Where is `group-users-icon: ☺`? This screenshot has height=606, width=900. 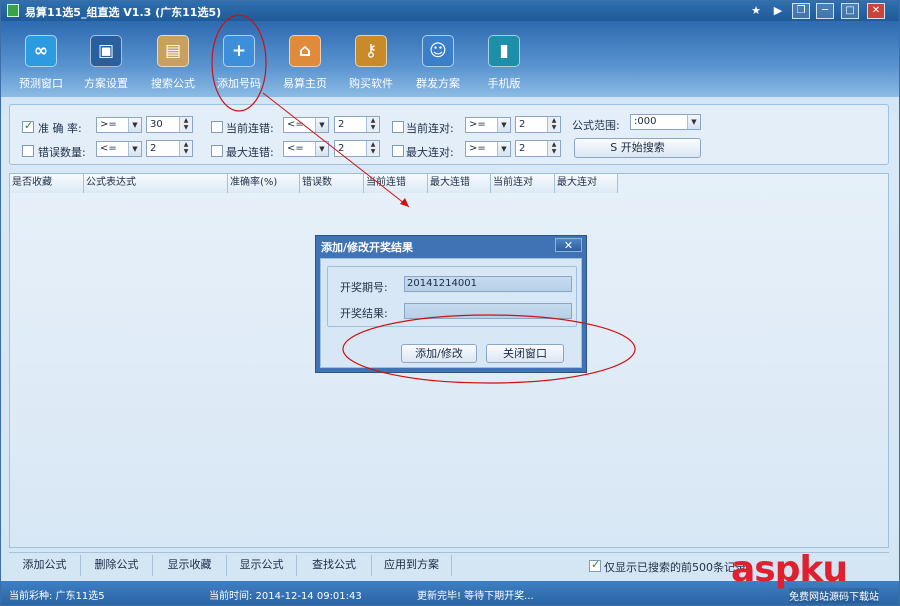
group-users-icon: ☺ is located at coordinates (438, 51).